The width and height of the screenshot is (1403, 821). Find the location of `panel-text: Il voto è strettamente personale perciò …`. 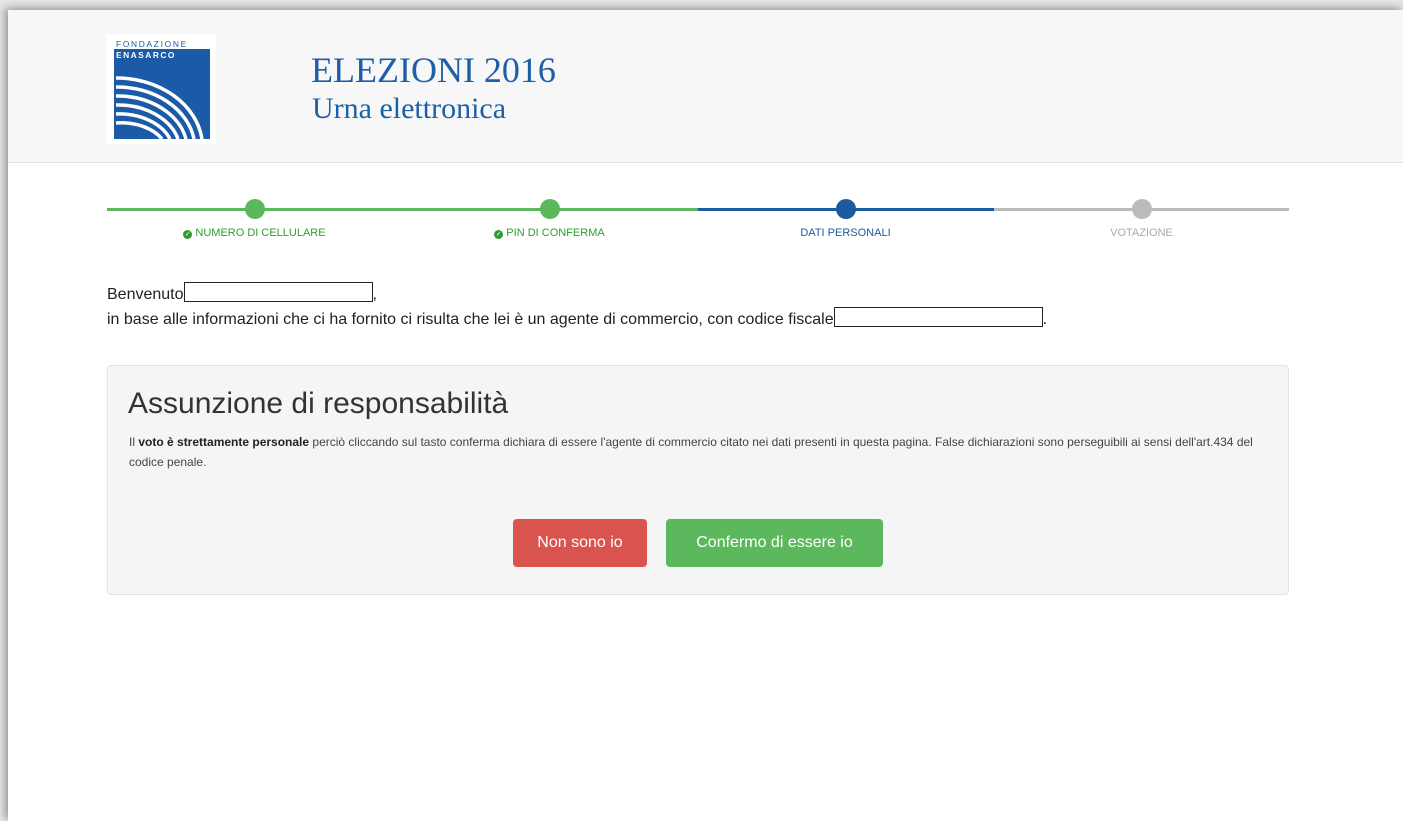

panel-text: Il voto è strettamente personale perciò … is located at coordinates (691, 452).